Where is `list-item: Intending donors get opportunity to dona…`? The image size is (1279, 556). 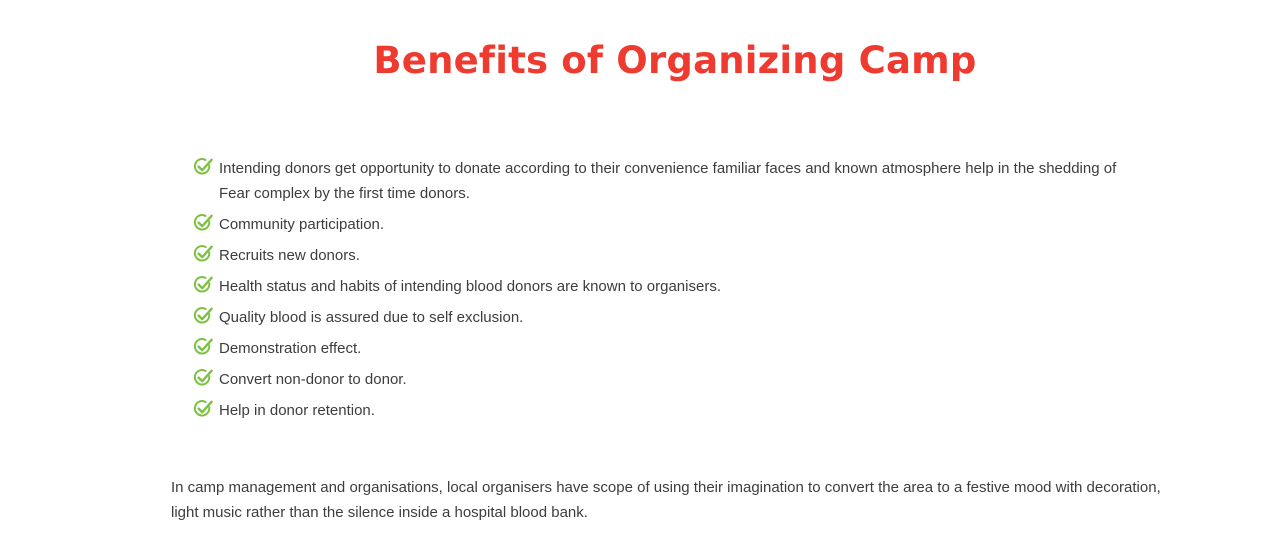 list-item: Intending donors get opportunity to dona… is located at coordinates (667, 181).